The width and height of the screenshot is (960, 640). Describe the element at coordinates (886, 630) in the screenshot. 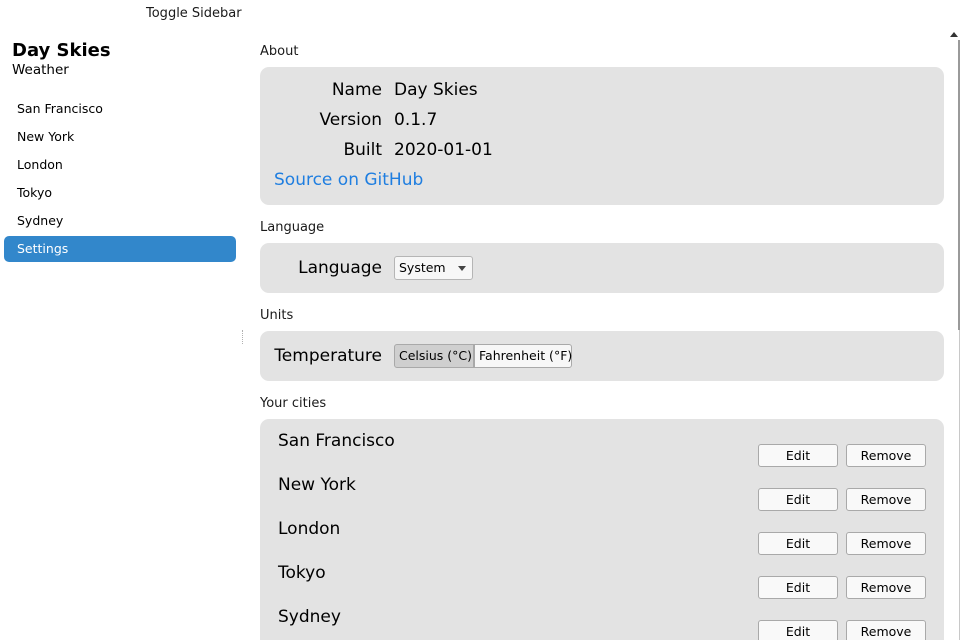

I see `remove-city-button: Remove` at that location.